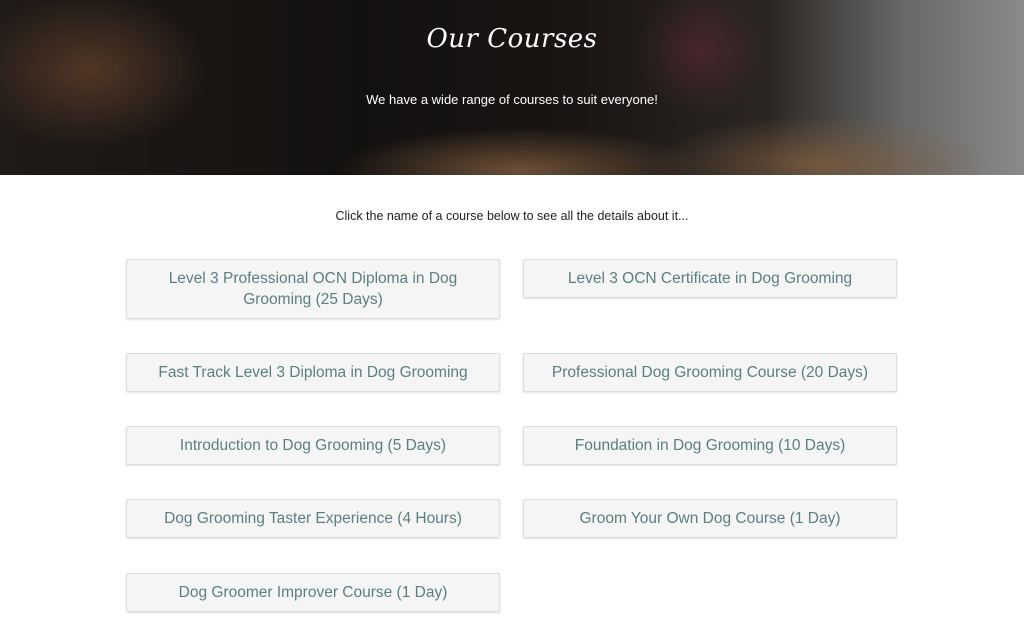 The width and height of the screenshot is (1024, 641). Describe the element at coordinates (710, 278) in the screenshot. I see `course-button-level3-ocn-certificate: Level 3 OCN Certificate in Dog Grooming` at that location.